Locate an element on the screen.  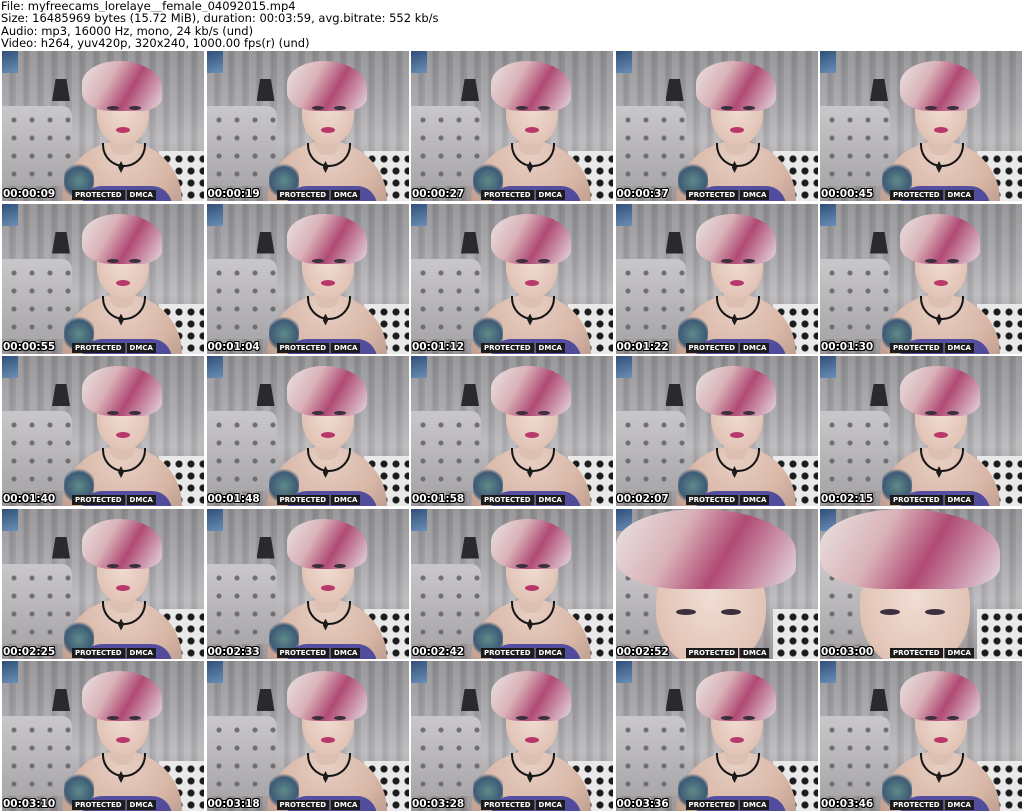
video-frame-thumbnail: PROTECTED DMCA 00:03:28 is located at coordinates (512, 736).